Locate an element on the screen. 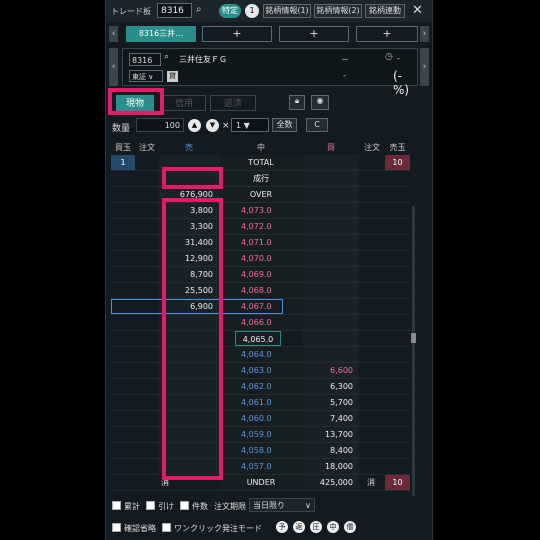 This screenshot has height=540, width=540. price-cell: 4,061.0 is located at coordinates (261, 402).